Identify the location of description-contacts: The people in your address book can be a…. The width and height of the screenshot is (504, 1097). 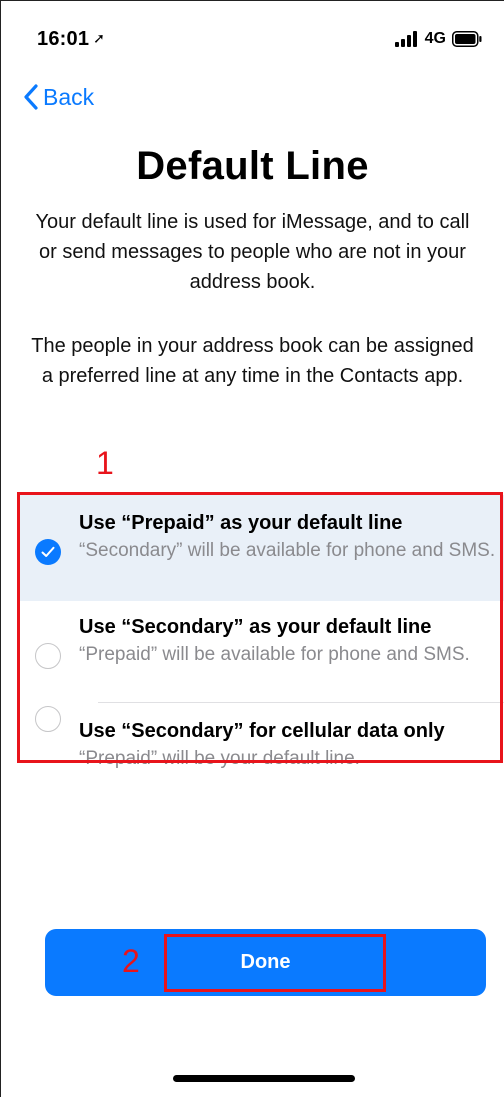
(252, 361).